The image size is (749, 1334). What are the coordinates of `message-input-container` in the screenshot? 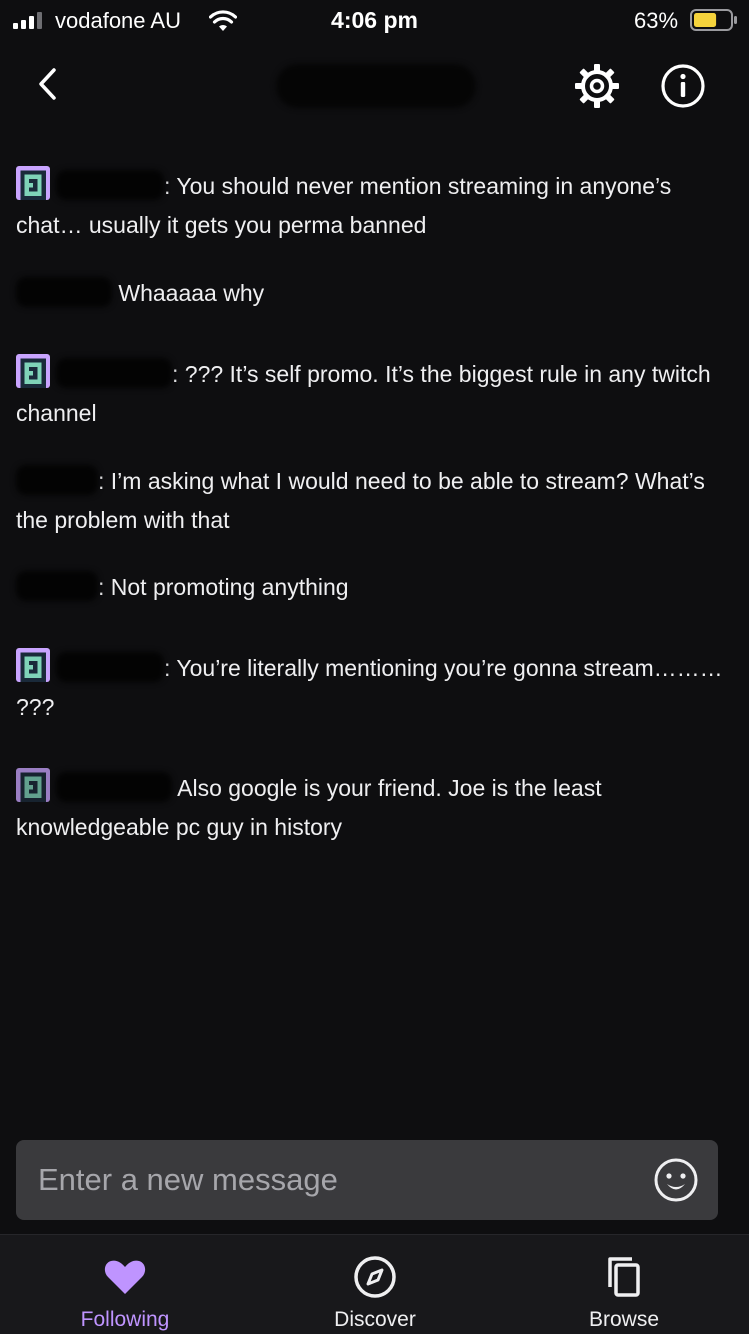 It's located at (367, 1180).